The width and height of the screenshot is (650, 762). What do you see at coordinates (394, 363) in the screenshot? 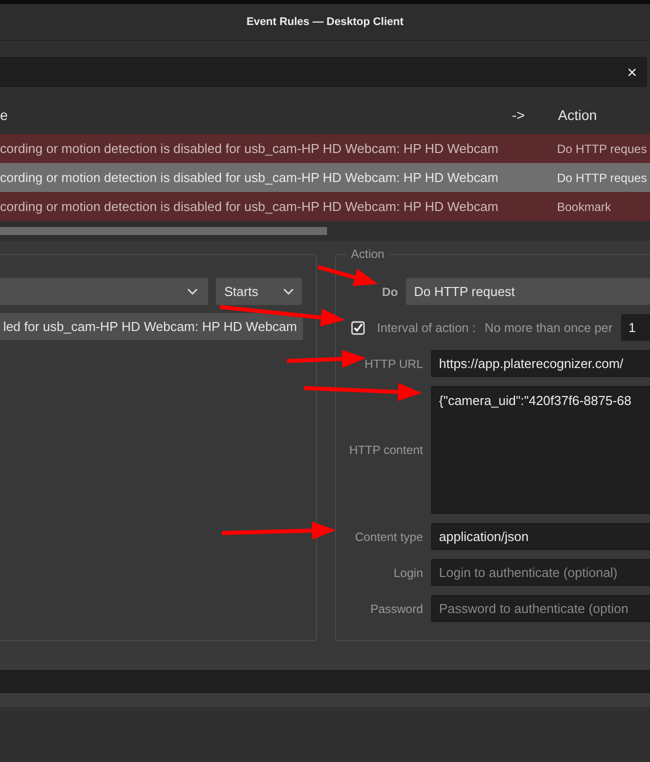
I see `field-label: HTTP URL` at bounding box center [394, 363].